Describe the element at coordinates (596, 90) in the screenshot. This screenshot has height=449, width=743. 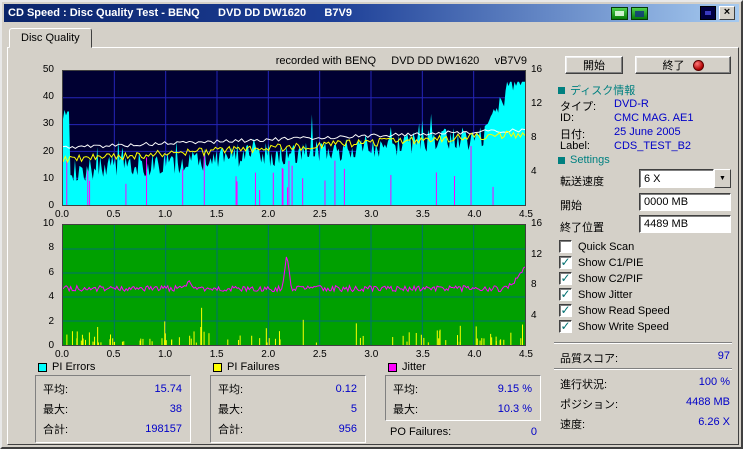
I see `disc-info-header: ディスク情報` at that location.